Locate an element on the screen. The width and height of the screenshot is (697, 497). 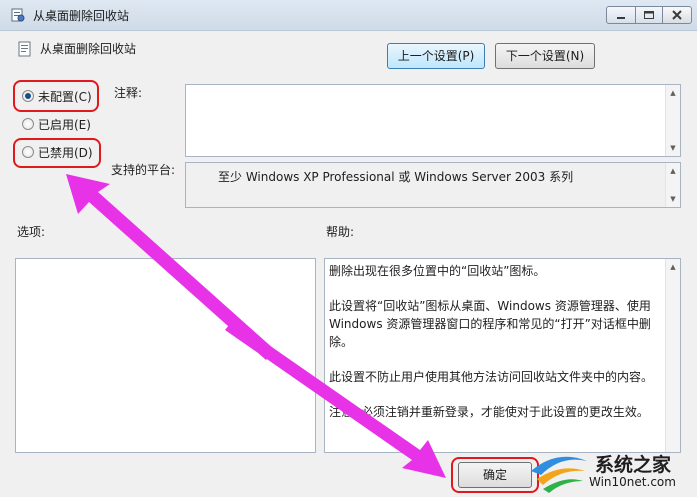
comment-label: 注释: is located at coordinates (128, 93).